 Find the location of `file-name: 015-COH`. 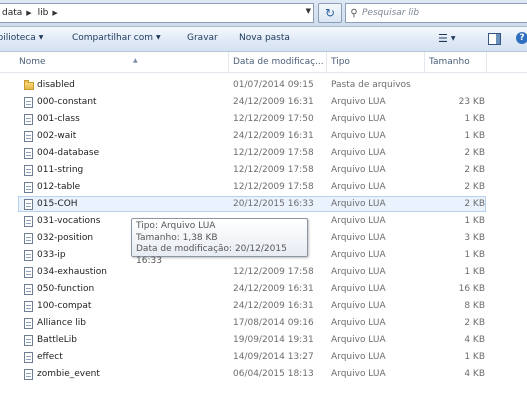

file-name: 015-COH is located at coordinates (57, 204).